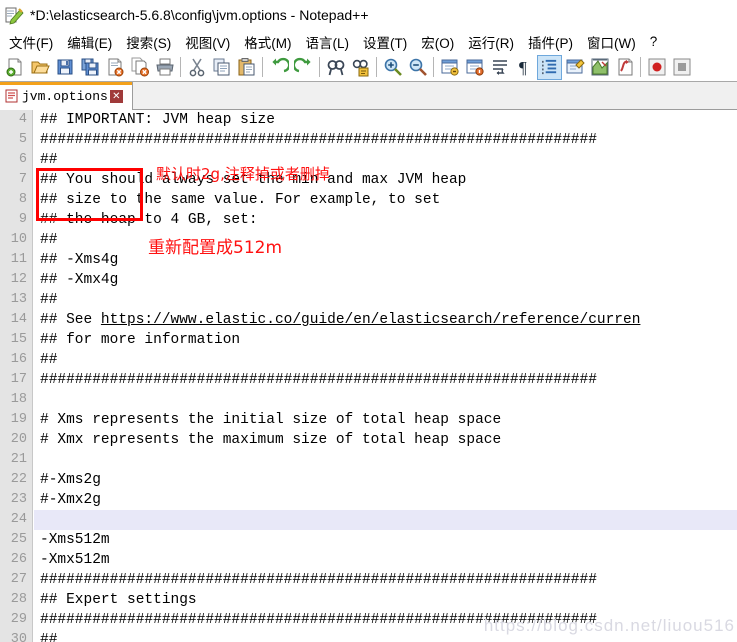 This screenshot has height=642, width=737. I want to click on user-defined-language-icon, so click(574, 67).